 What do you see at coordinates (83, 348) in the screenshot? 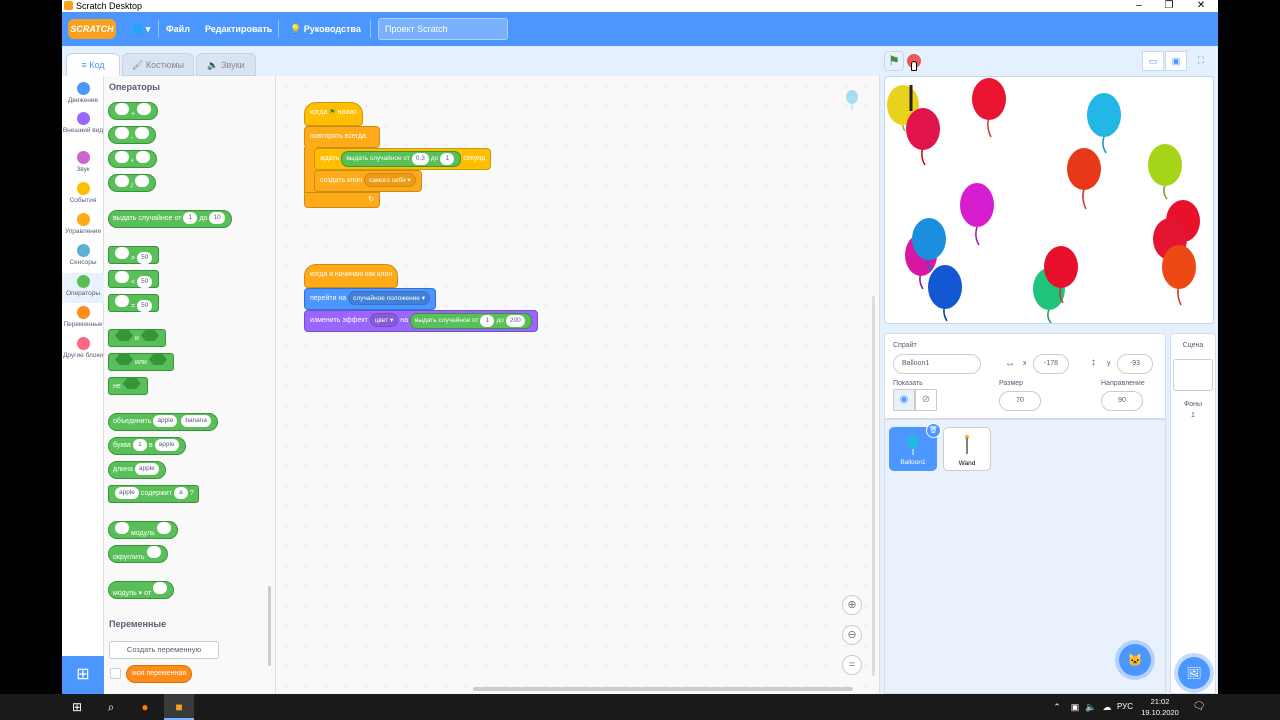
I see `category-my-blocks: Другие блоки` at bounding box center [83, 348].